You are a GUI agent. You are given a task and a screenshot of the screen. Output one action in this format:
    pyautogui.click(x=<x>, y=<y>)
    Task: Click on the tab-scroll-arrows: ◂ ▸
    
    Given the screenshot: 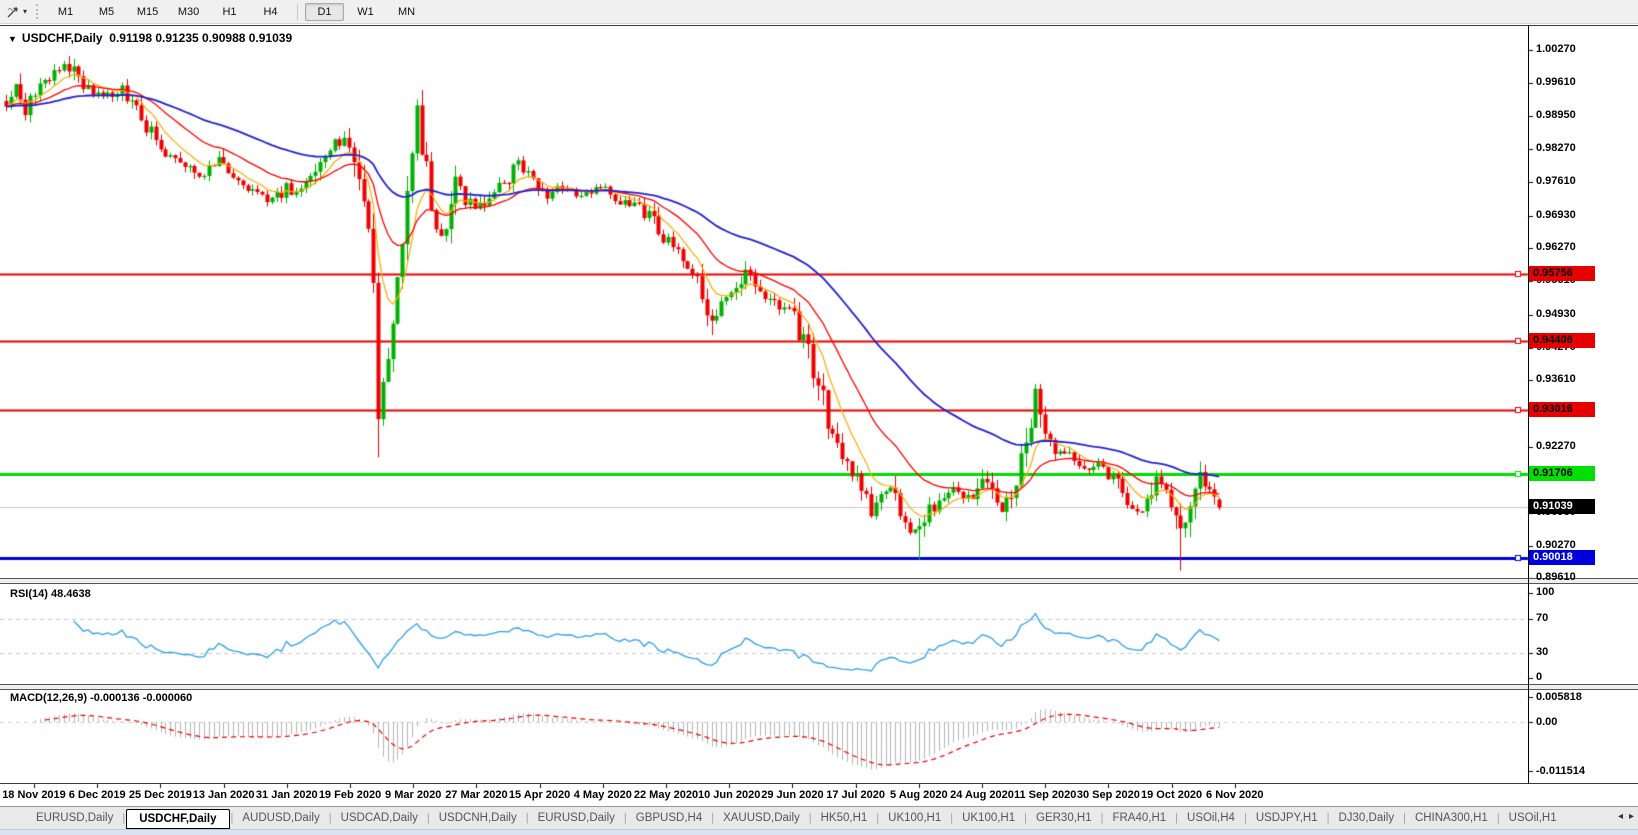 What is the action you would take?
    pyautogui.click(x=1626, y=816)
    